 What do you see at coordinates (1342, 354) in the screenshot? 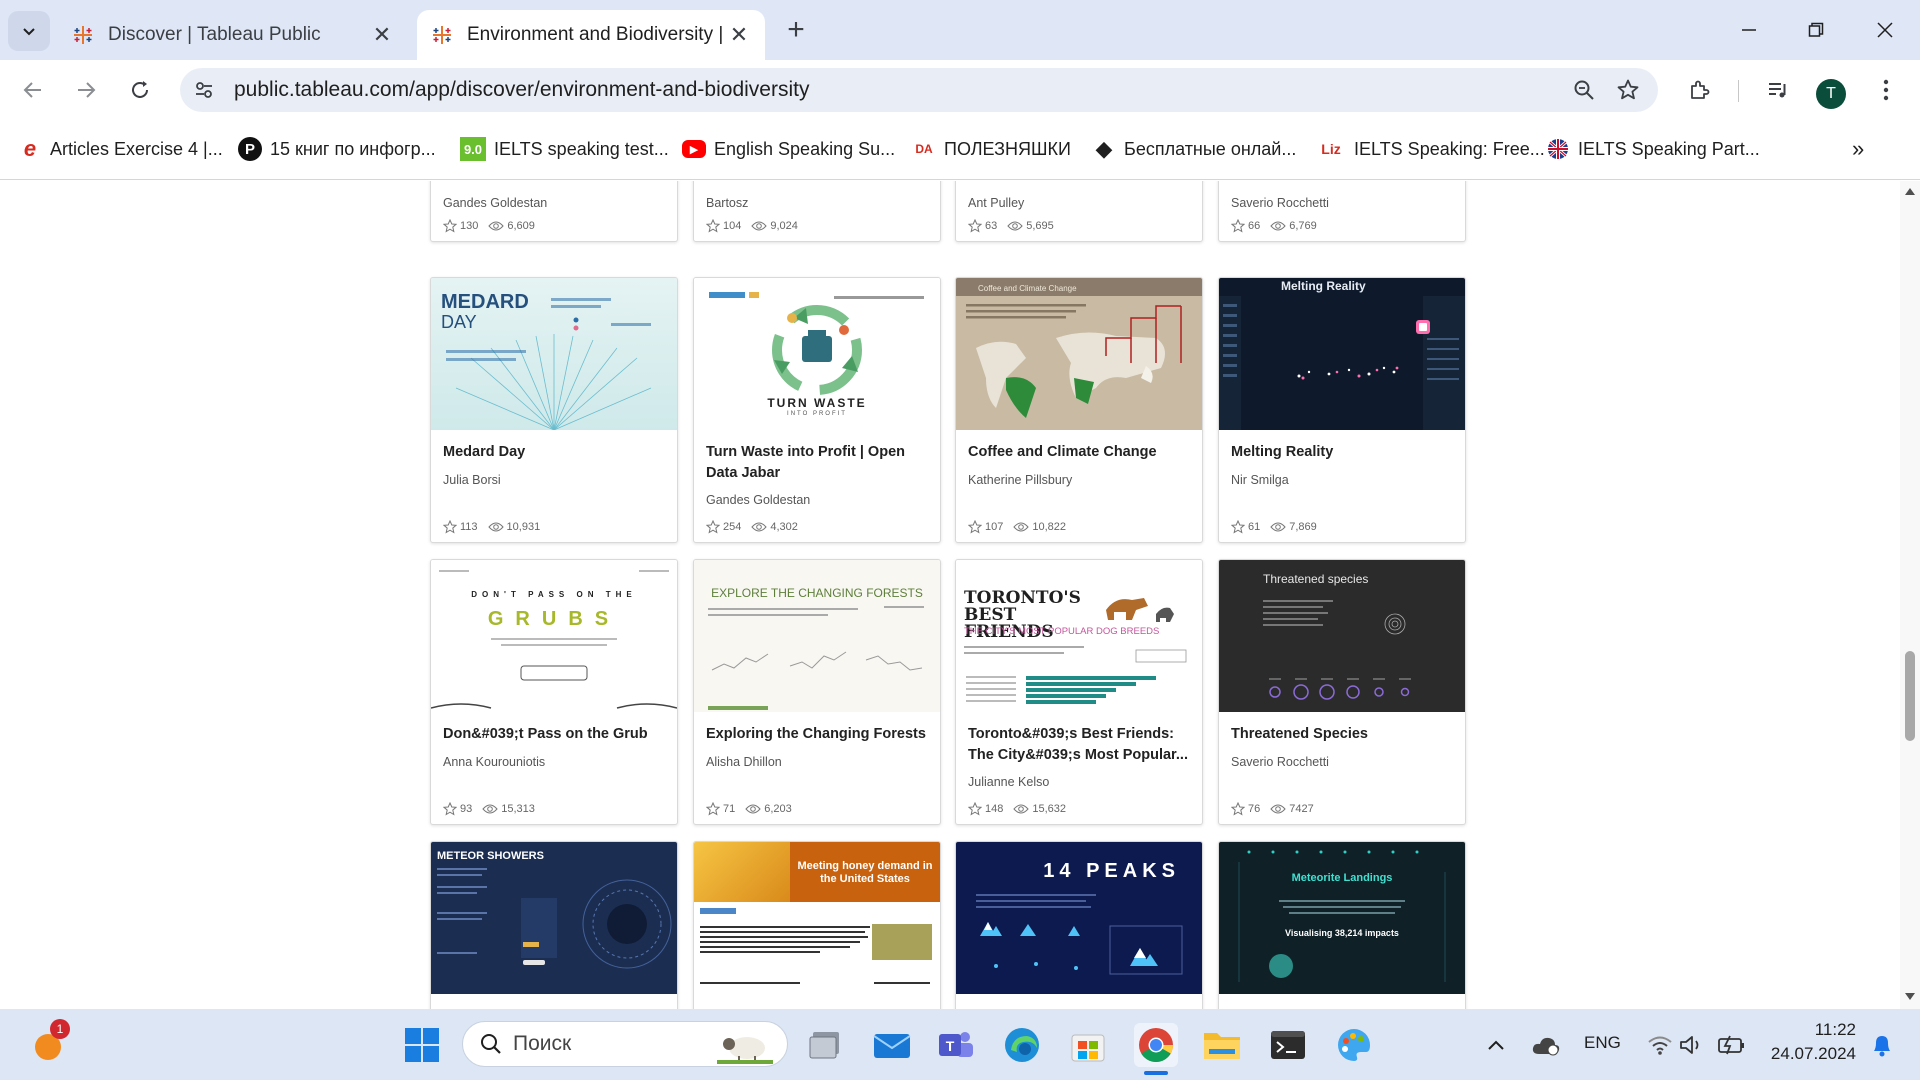
I see `viz-thumbnail: Melting Reality` at bounding box center [1342, 354].